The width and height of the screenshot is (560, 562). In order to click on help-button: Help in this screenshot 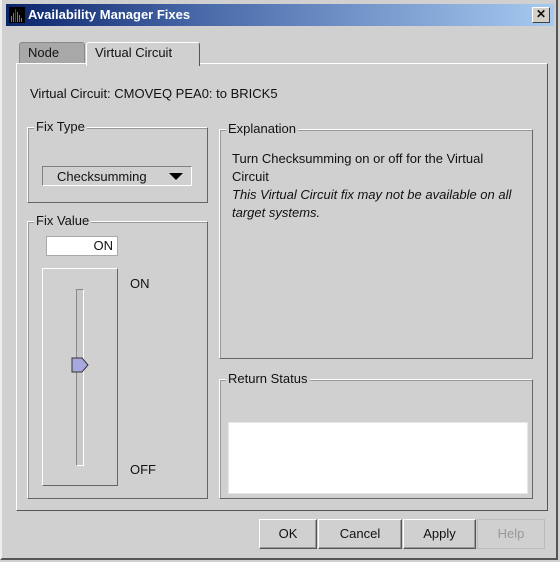, I will do `click(511, 534)`.